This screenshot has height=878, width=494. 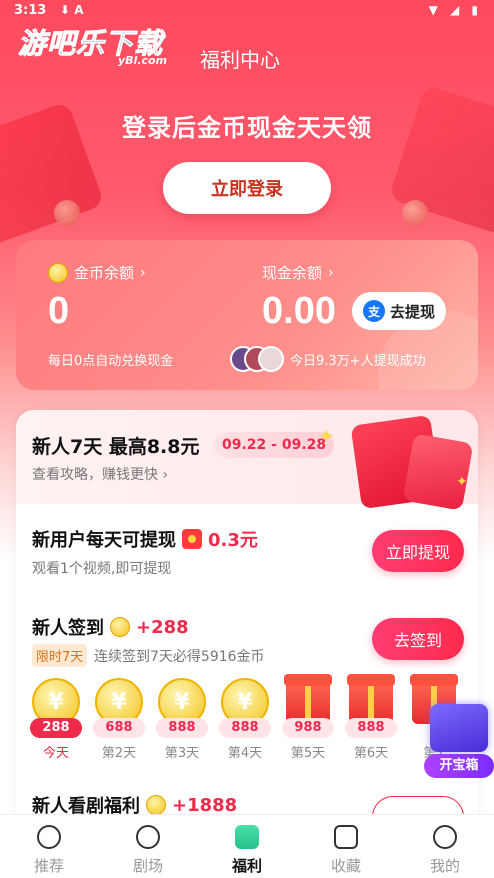 What do you see at coordinates (245, 753) in the screenshot?
I see `day-label: 第4天` at bounding box center [245, 753].